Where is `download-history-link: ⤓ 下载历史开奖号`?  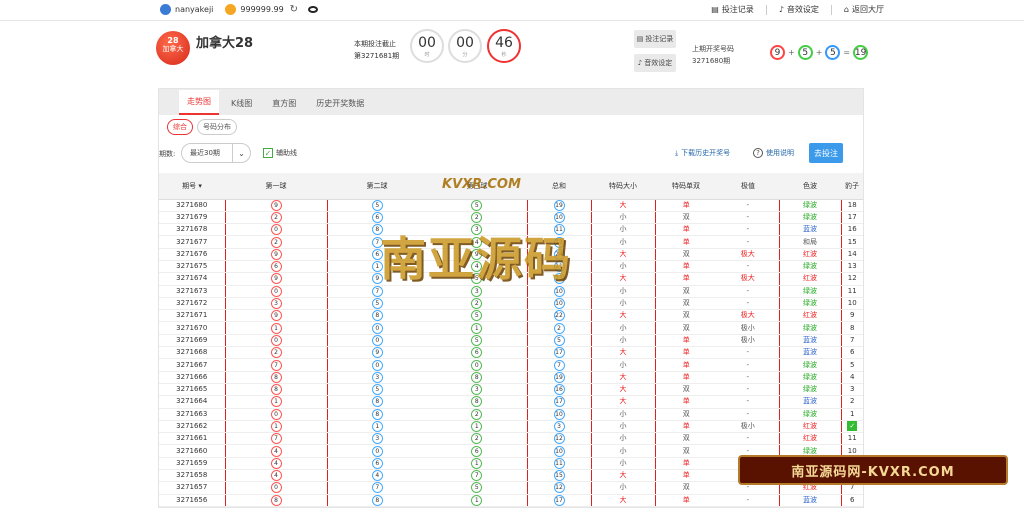 download-history-link: ⤓ 下载历史开奖号 is located at coordinates (702, 153).